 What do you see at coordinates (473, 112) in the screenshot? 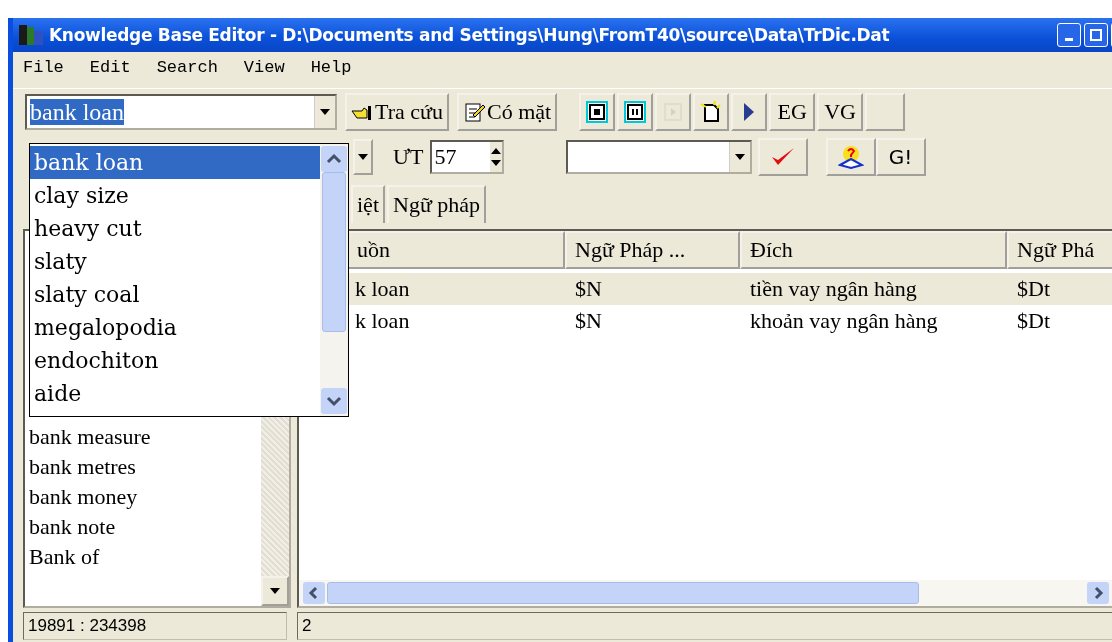
I see `notepad-icon` at bounding box center [473, 112].